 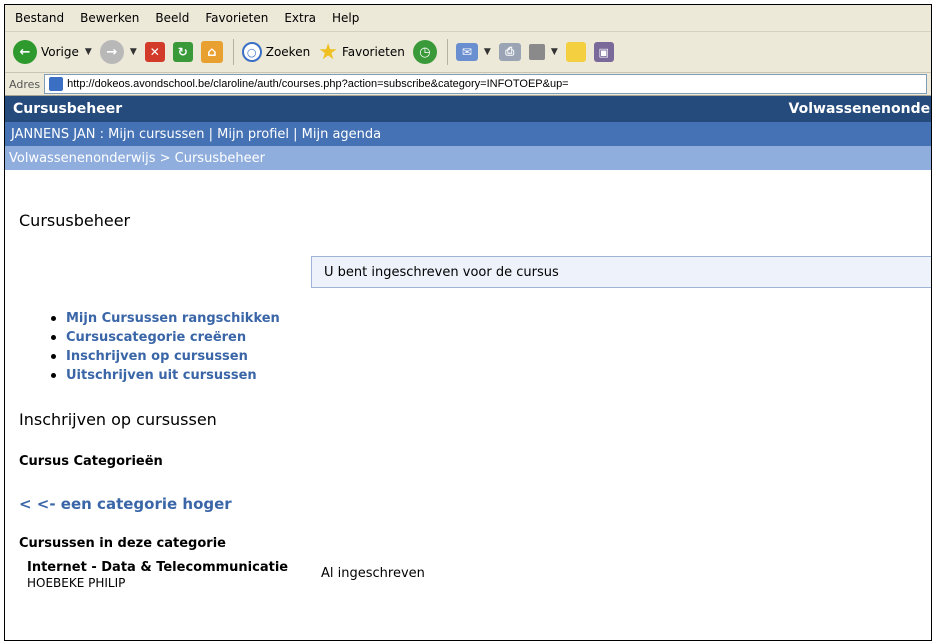 What do you see at coordinates (56, 84) in the screenshot?
I see `page-icon` at bounding box center [56, 84].